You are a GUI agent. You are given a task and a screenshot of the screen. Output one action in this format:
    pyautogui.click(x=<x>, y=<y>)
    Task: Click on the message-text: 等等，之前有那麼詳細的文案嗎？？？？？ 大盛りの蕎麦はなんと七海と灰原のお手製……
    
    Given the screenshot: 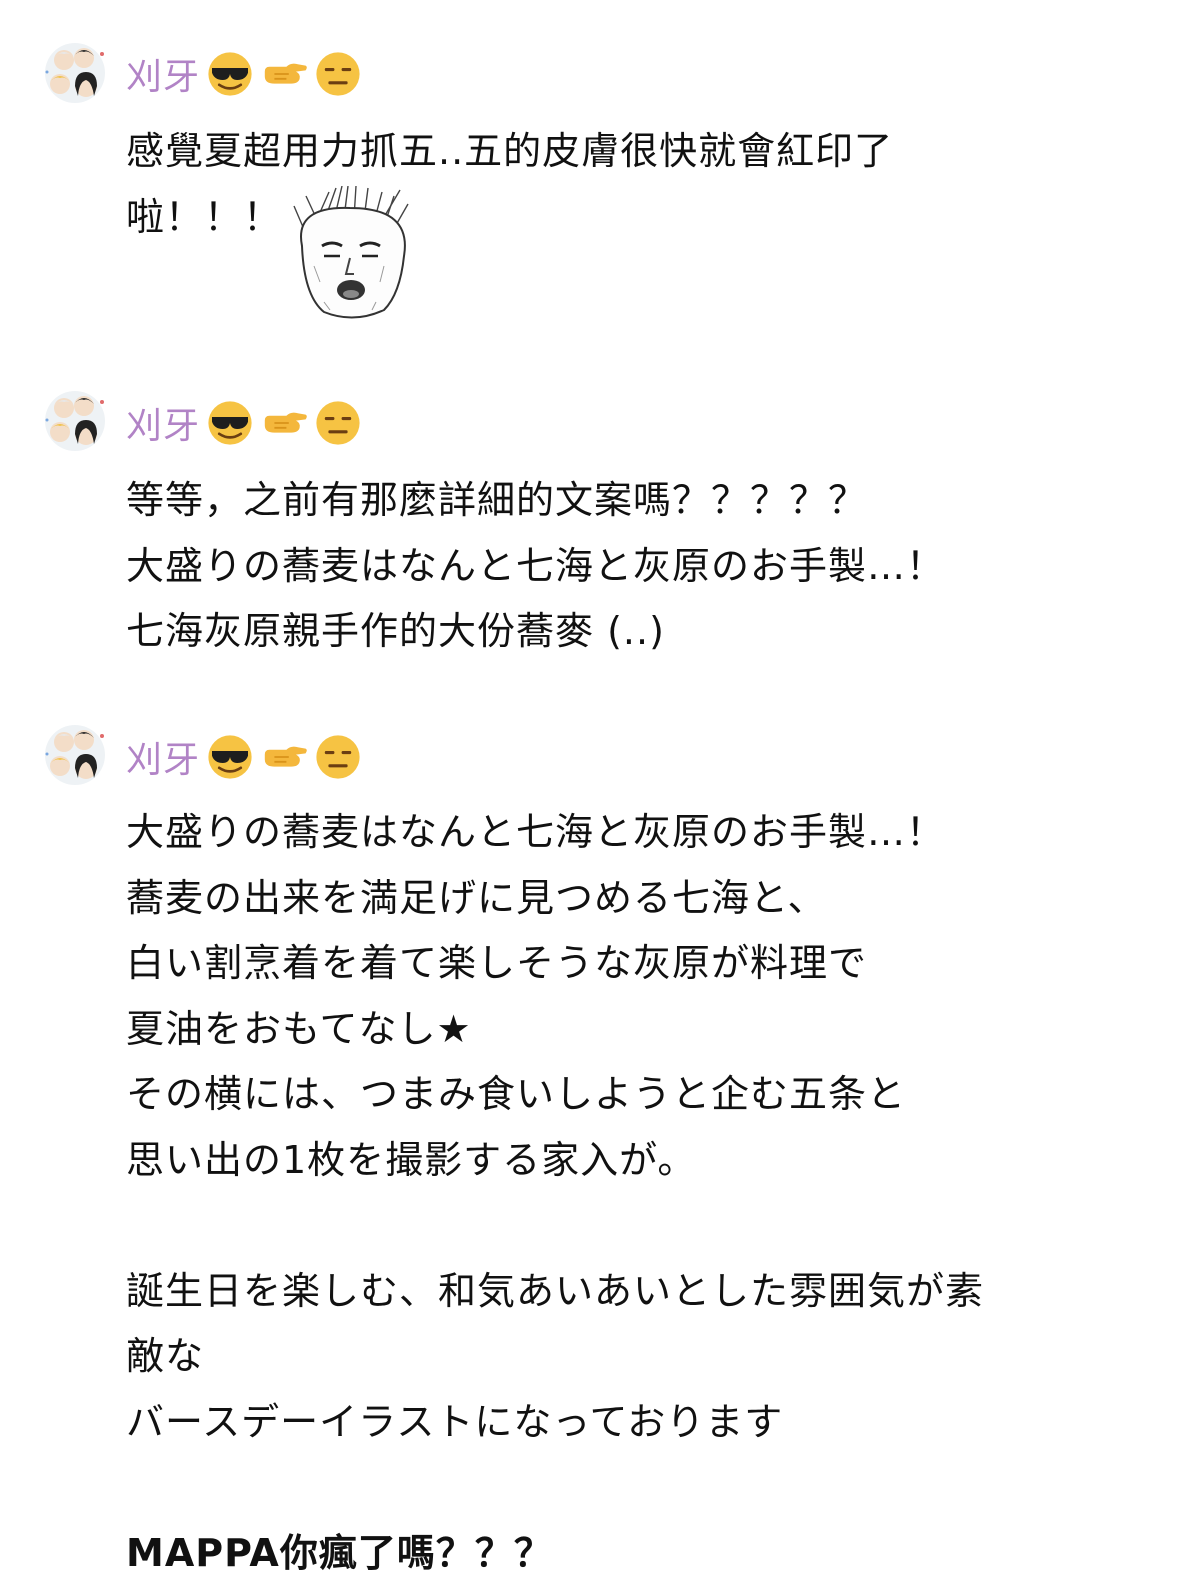 What is the action you would take?
    pyautogui.click(x=535, y=566)
    